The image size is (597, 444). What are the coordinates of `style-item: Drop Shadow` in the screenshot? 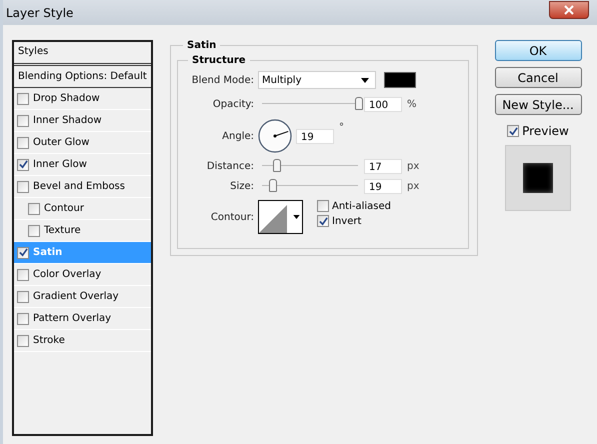 It's located at (82, 99).